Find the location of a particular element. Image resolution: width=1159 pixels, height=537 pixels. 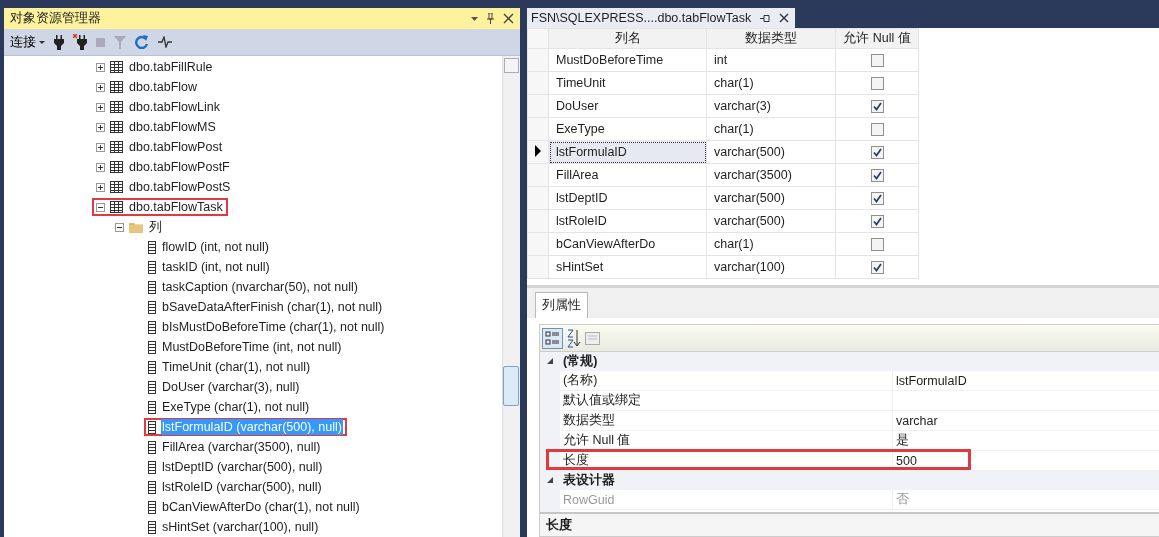

property-value: 500 is located at coordinates (906, 460).